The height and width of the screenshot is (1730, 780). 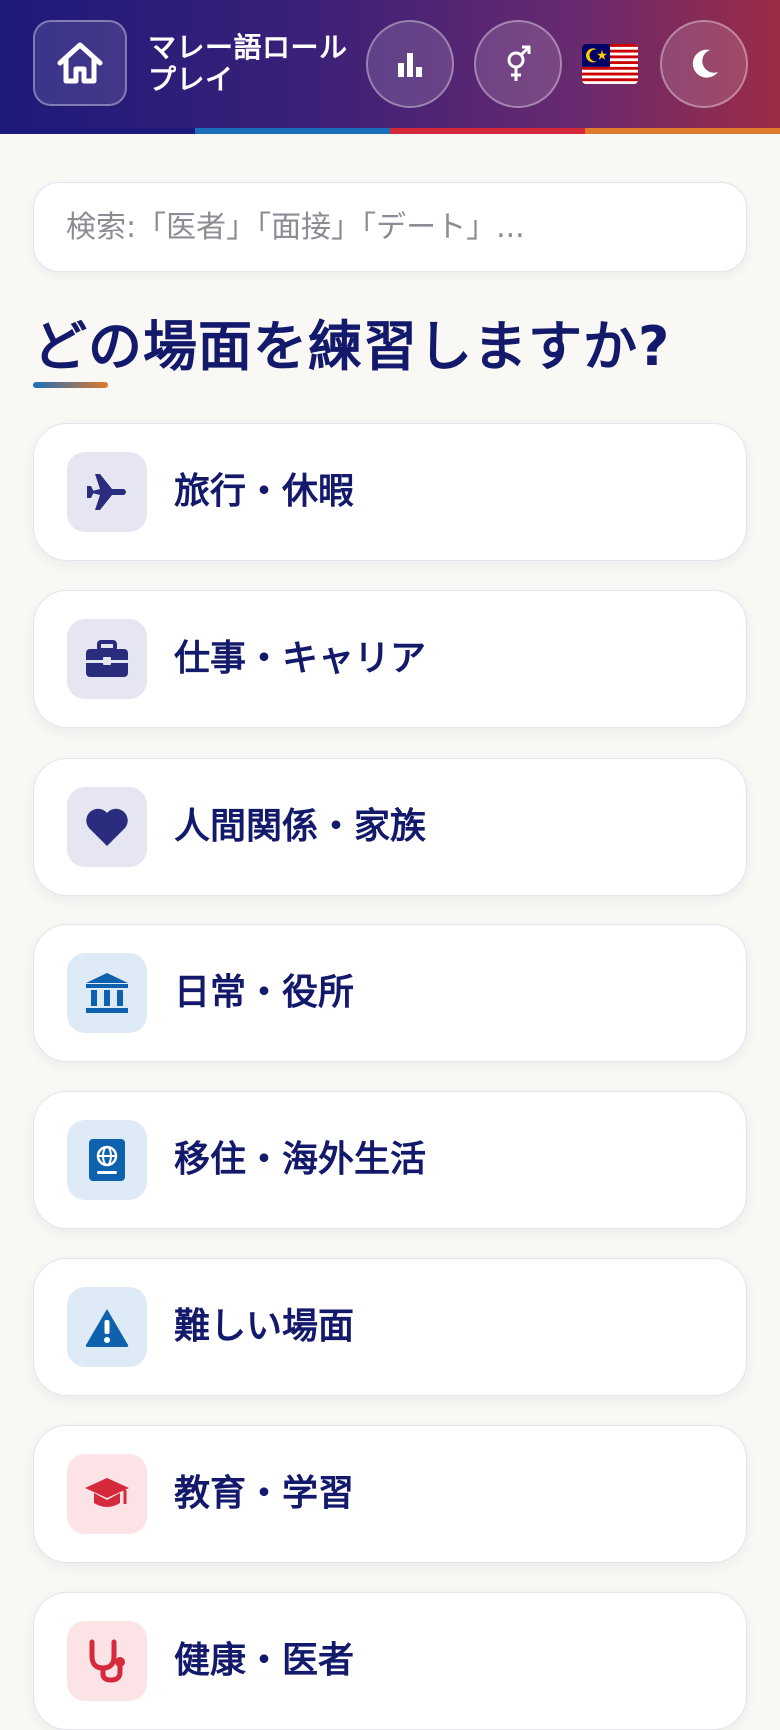 I want to click on category-card-daily-life: 日常・役所, so click(x=390, y=993).